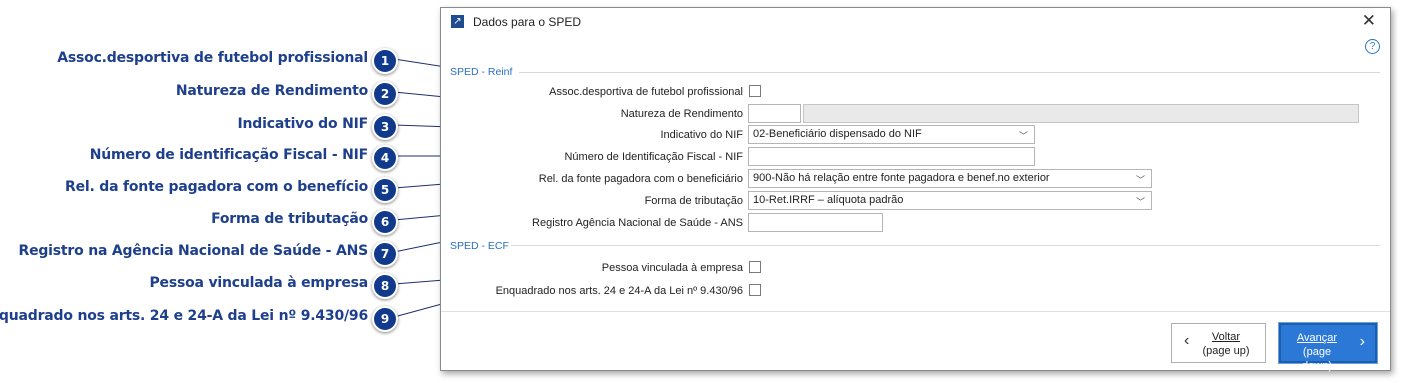  I want to click on pessoa-label: Pessoa vinculada à empresa, so click(672, 268).